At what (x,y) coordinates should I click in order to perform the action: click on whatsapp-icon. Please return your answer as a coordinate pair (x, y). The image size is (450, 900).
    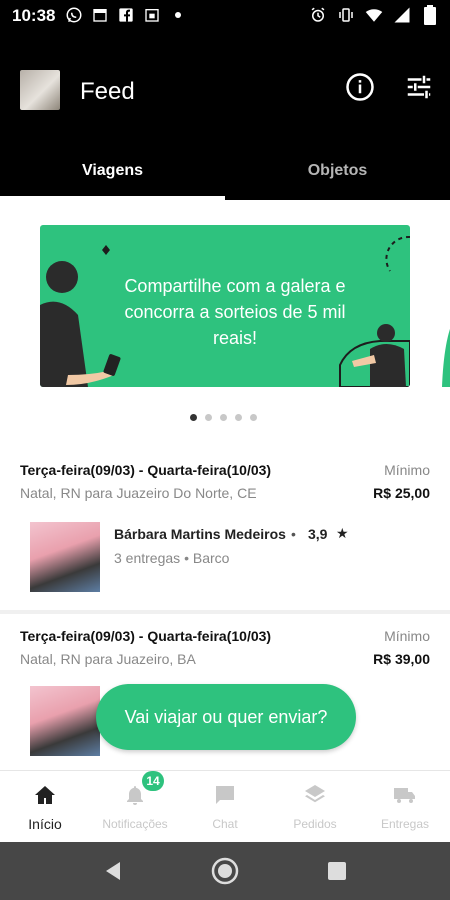
    Looking at the image, I should click on (74, 15).